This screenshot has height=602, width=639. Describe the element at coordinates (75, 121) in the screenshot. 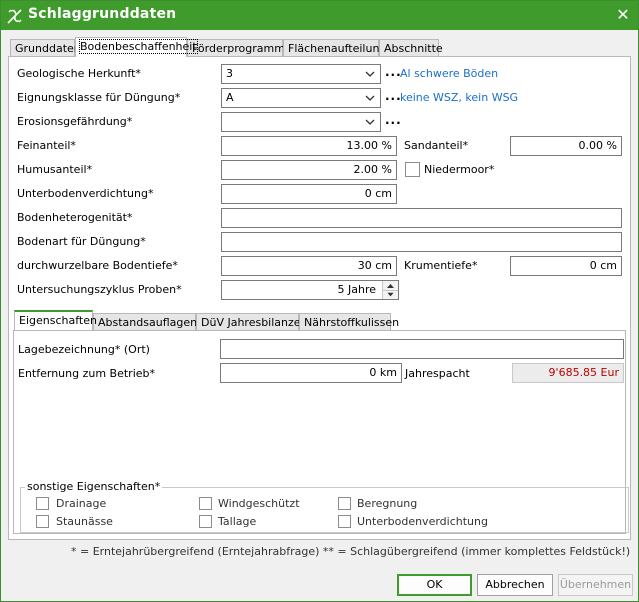

I see `erosion-label: Erosionsgefährdung*` at that location.